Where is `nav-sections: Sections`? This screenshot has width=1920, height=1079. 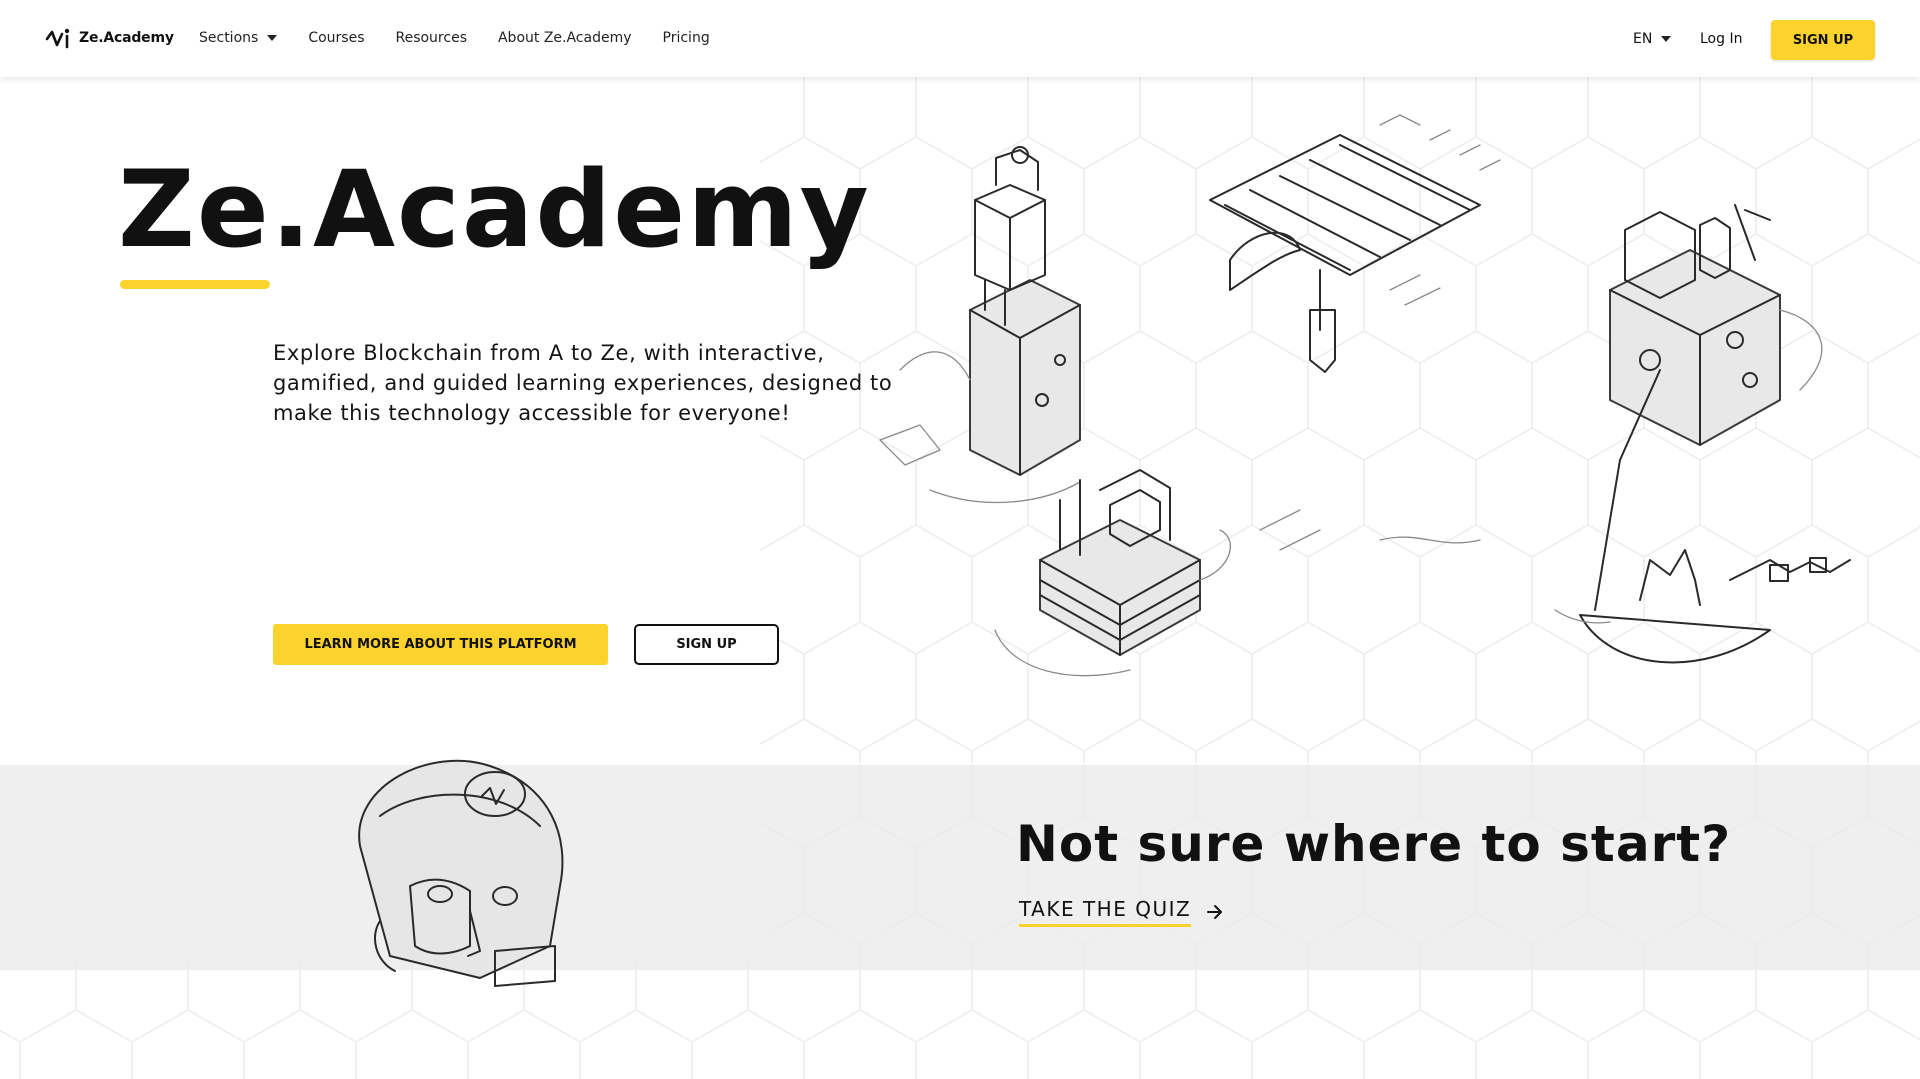 nav-sections: Sections is located at coordinates (238, 38).